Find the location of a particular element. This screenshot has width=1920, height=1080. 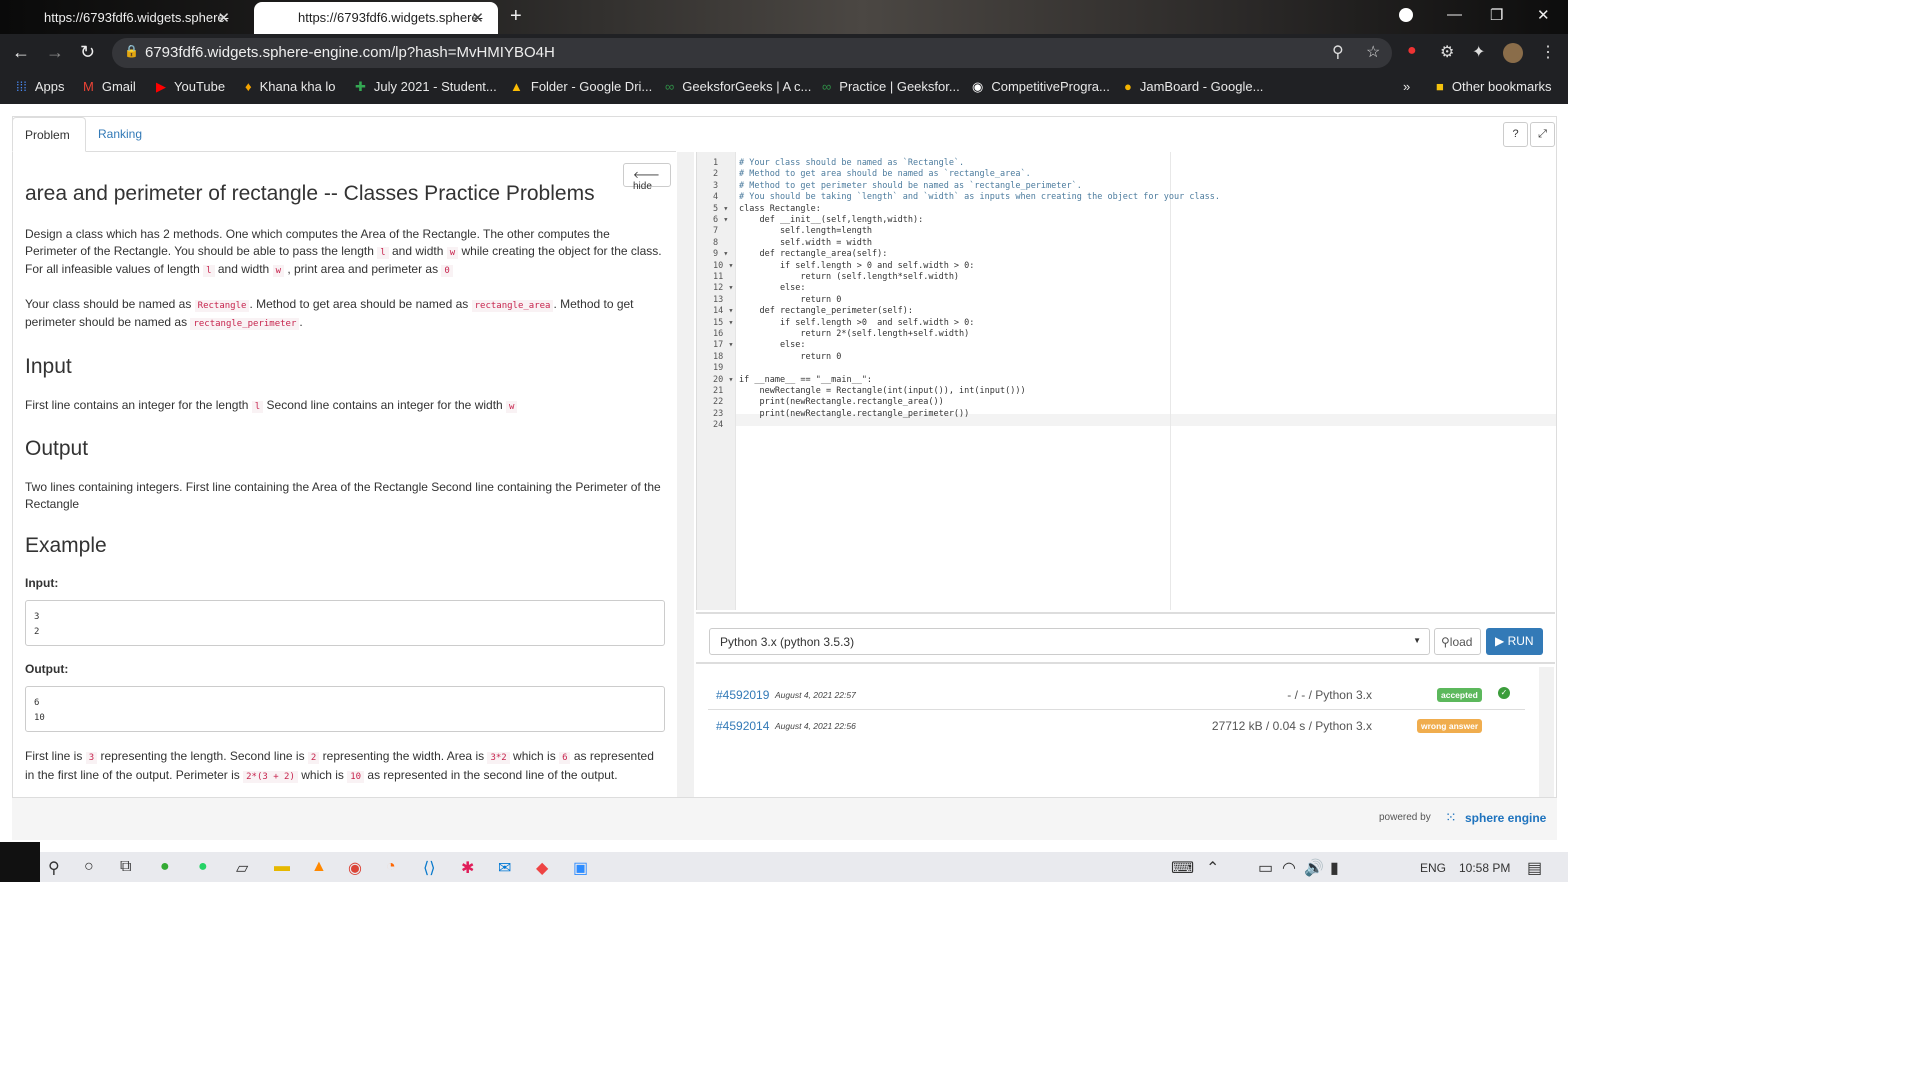

load-button: ⚲load is located at coordinates (1457, 641).